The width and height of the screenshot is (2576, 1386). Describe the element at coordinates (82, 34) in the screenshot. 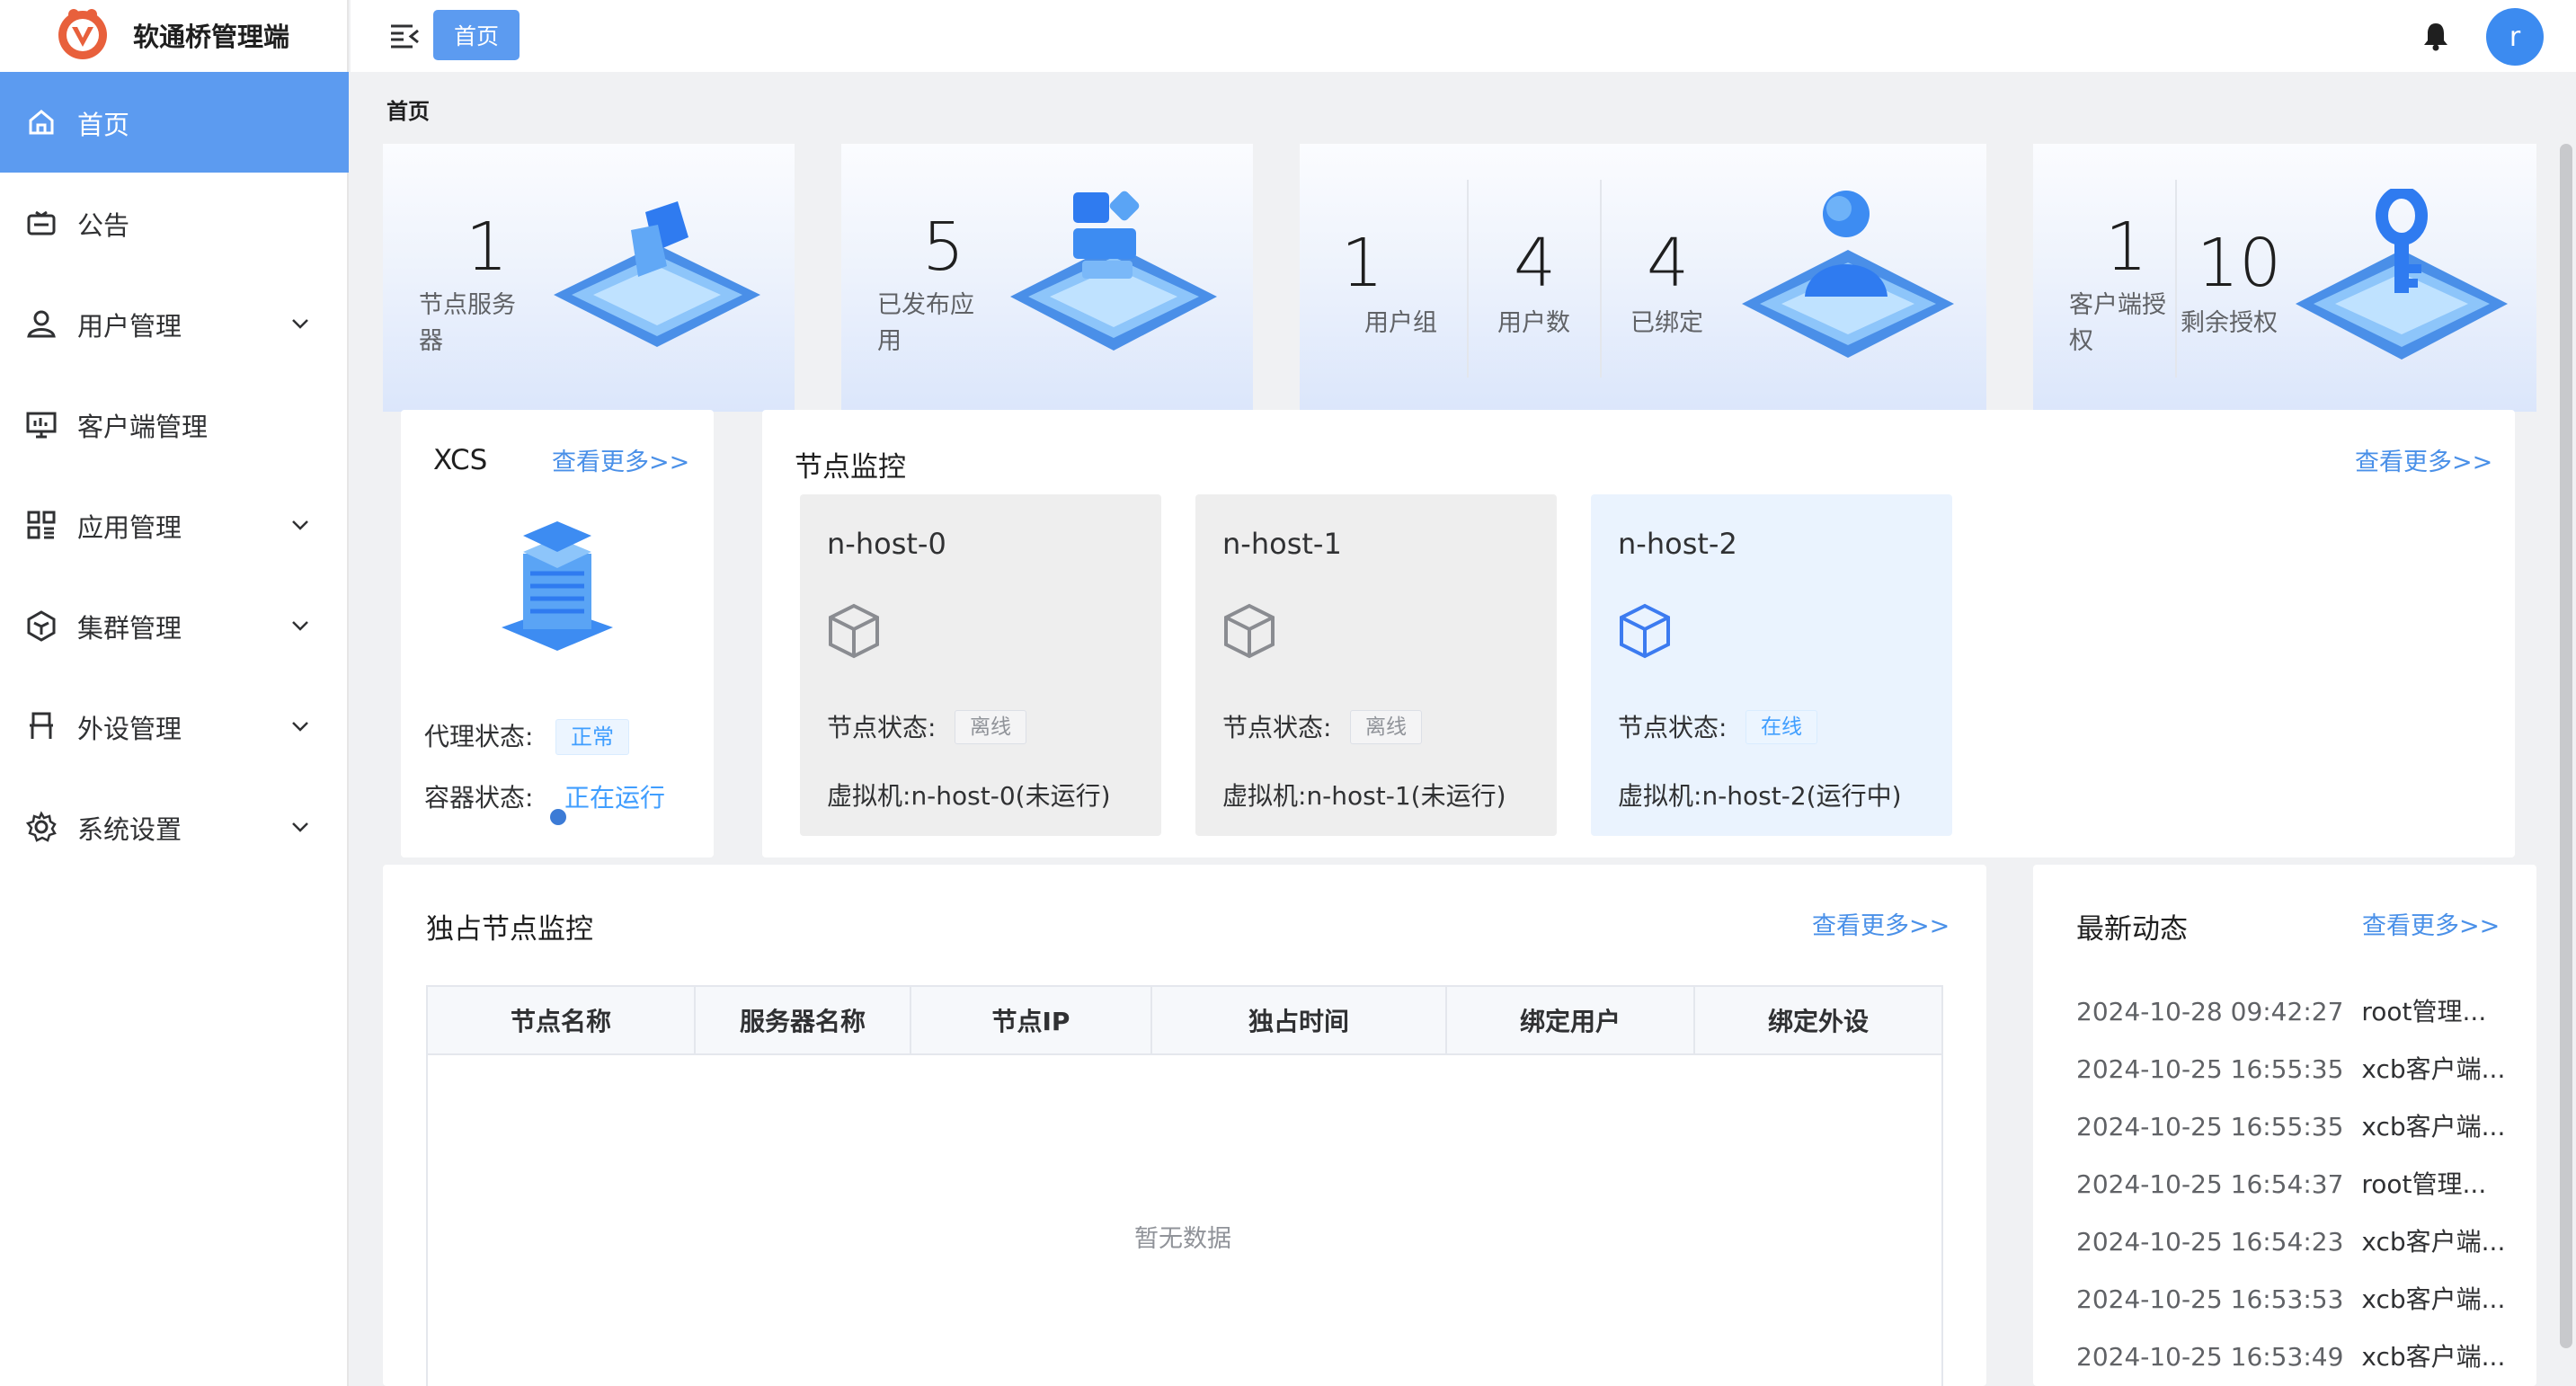

I see `logo-icon` at that location.